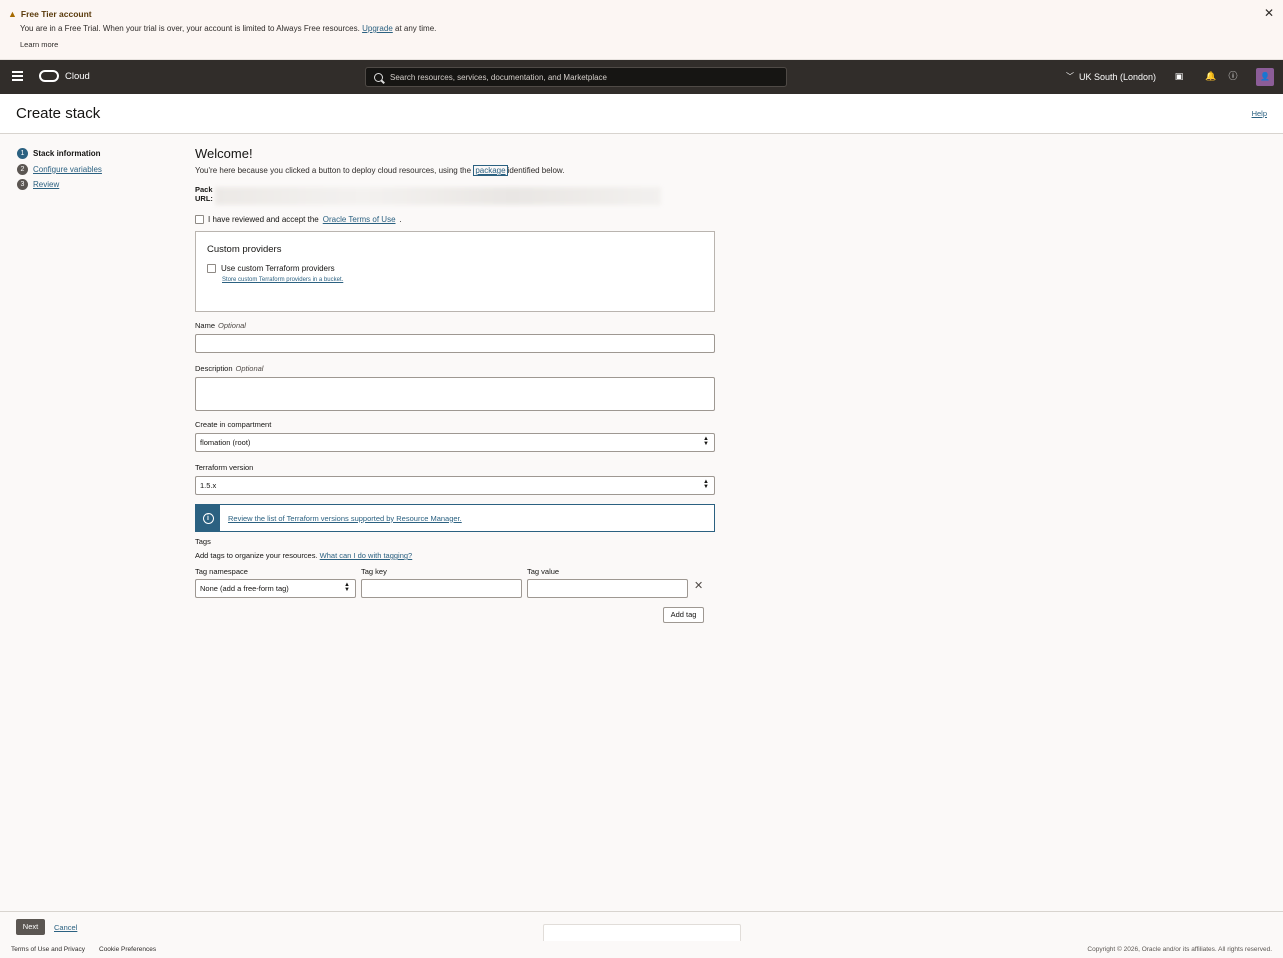 This screenshot has width=1283, height=958. Describe the element at coordinates (30, 927) in the screenshot. I see `next-button: Next` at that location.